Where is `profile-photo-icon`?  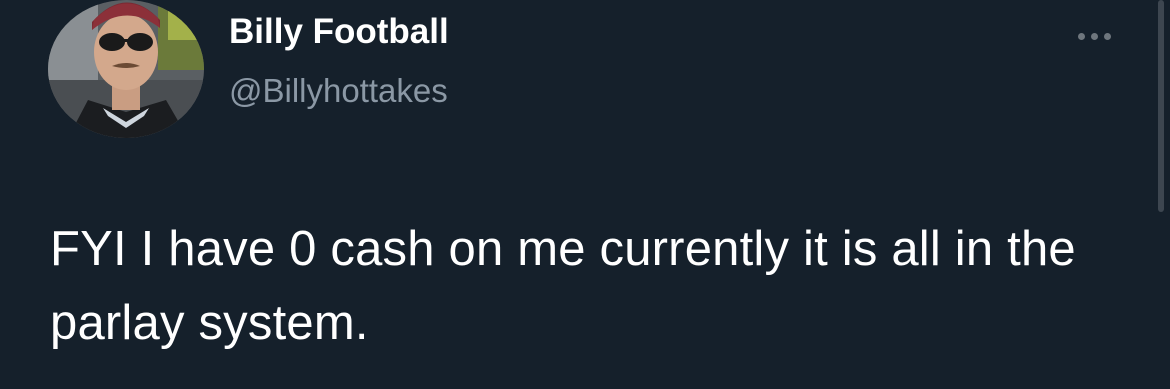 profile-photo-icon is located at coordinates (126, 69).